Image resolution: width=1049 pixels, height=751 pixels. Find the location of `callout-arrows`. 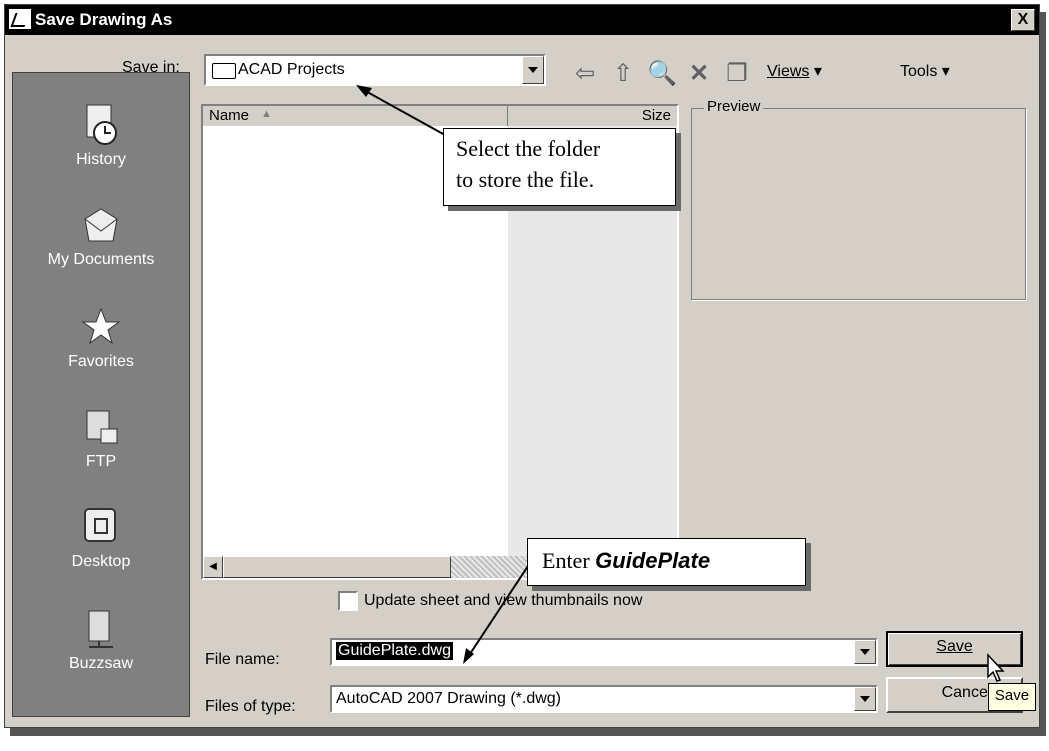

callout-arrows is located at coordinates (443, 374).